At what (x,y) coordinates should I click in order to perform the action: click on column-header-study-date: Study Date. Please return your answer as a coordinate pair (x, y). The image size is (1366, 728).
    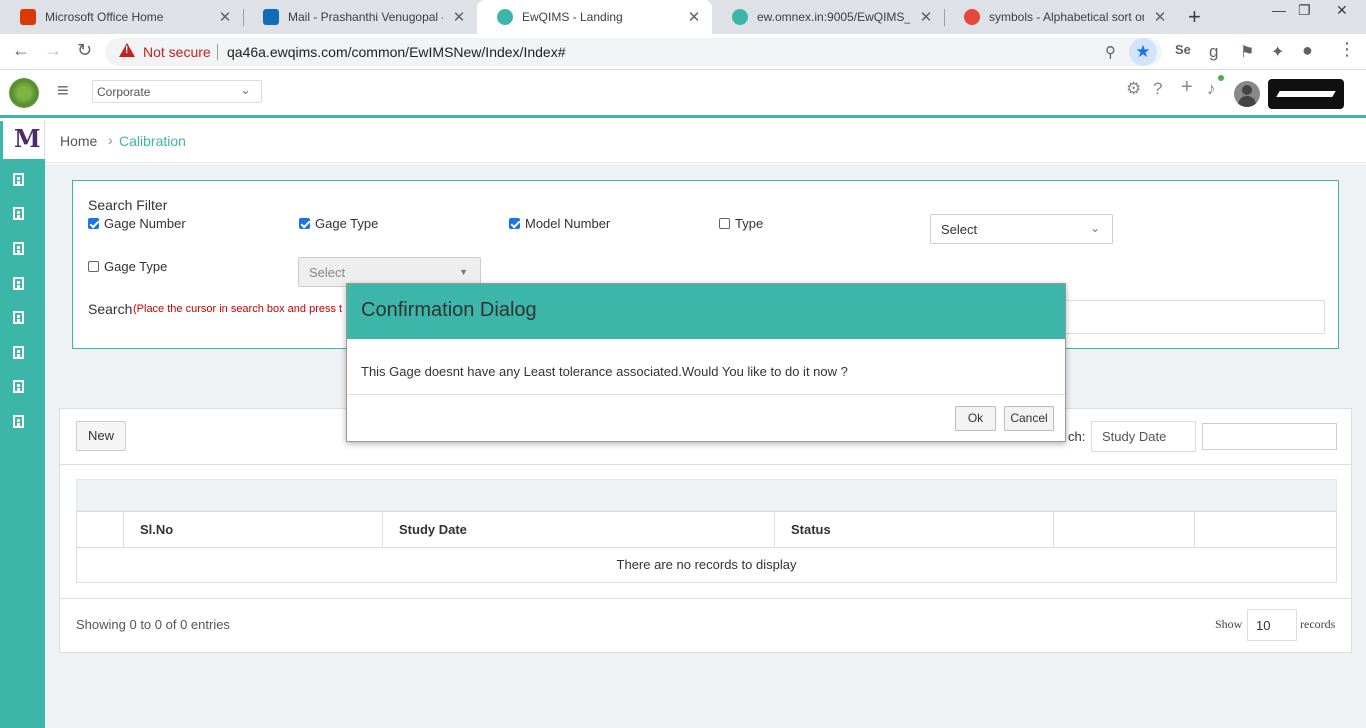
    Looking at the image, I should click on (579, 529).